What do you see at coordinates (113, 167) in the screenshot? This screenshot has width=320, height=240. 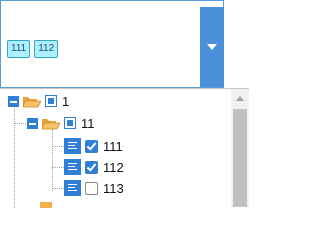 I see `node-label: 112` at bounding box center [113, 167].